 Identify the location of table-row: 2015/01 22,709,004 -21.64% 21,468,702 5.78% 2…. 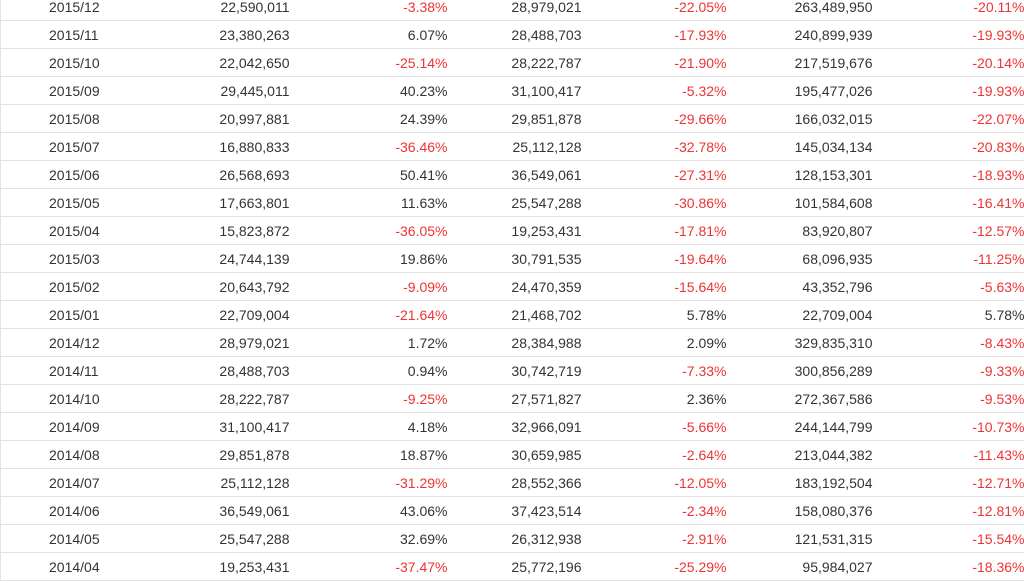
(512, 314).